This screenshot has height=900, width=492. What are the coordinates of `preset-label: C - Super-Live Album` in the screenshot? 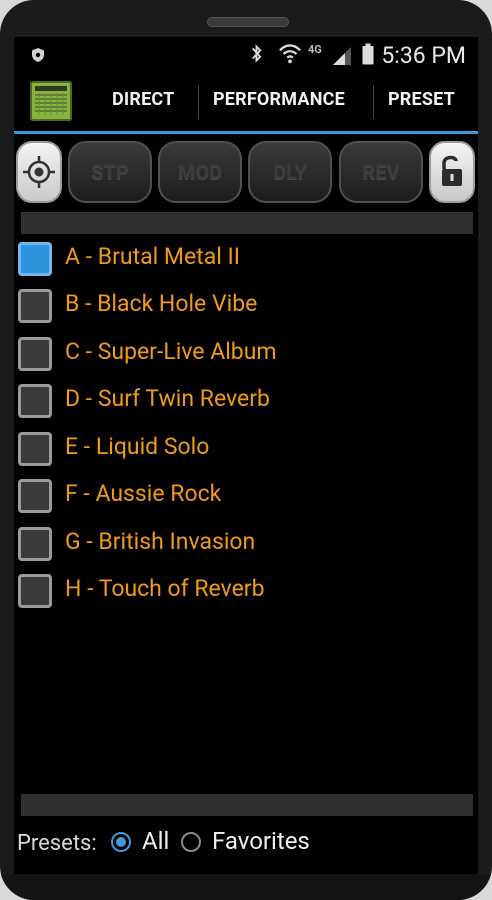 It's located at (171, 351).